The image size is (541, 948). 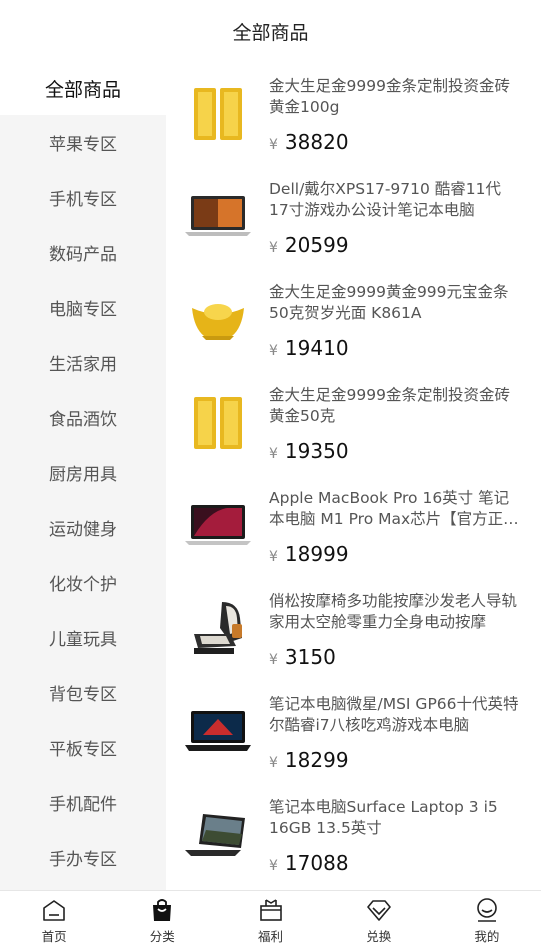 I want to click on price-value: 18999, so click(x=316, y=554).